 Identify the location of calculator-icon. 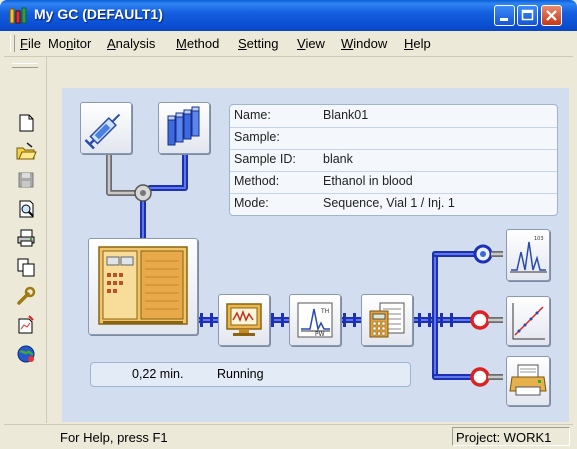
(387, 320).